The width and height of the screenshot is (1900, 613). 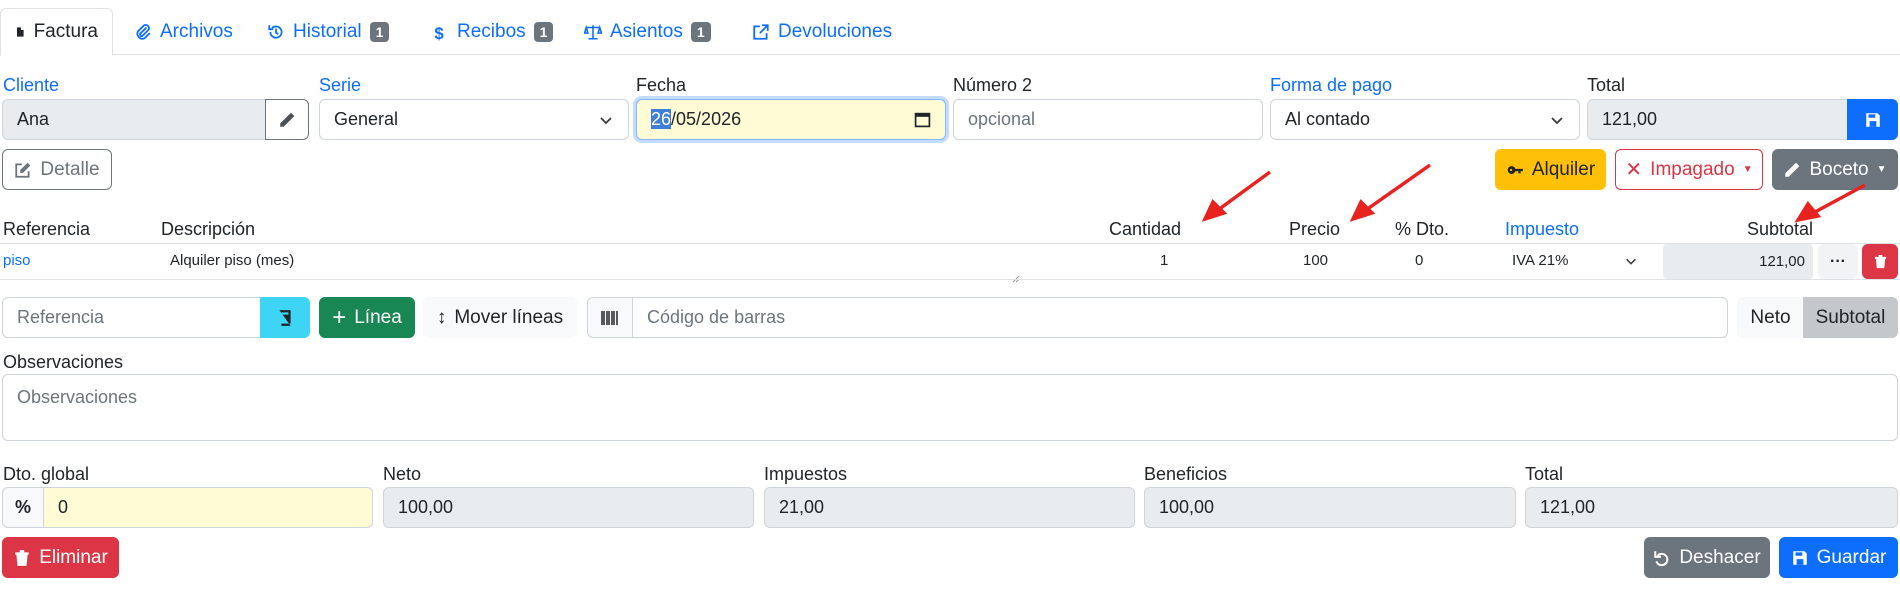 What do you see at coordinates (63, 507) in the screenshot?
I see `dto-global-value: 0` at bounding box center [63, 507].